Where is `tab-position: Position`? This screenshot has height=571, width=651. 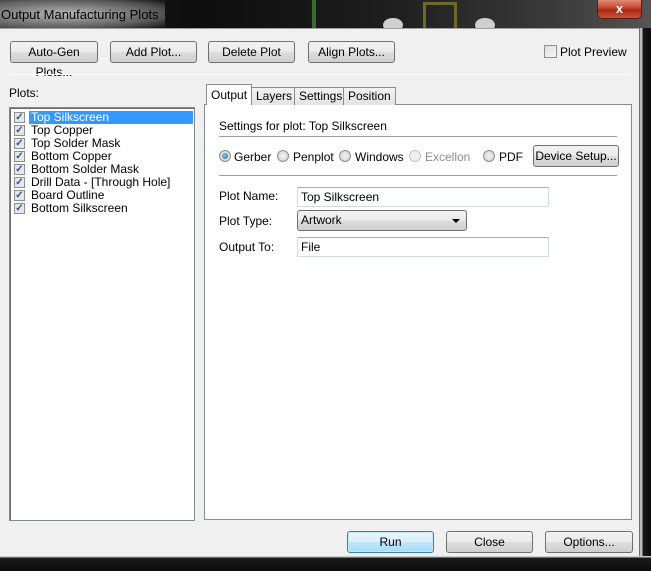
tab-position: Position is located at coordinates (369, 96).